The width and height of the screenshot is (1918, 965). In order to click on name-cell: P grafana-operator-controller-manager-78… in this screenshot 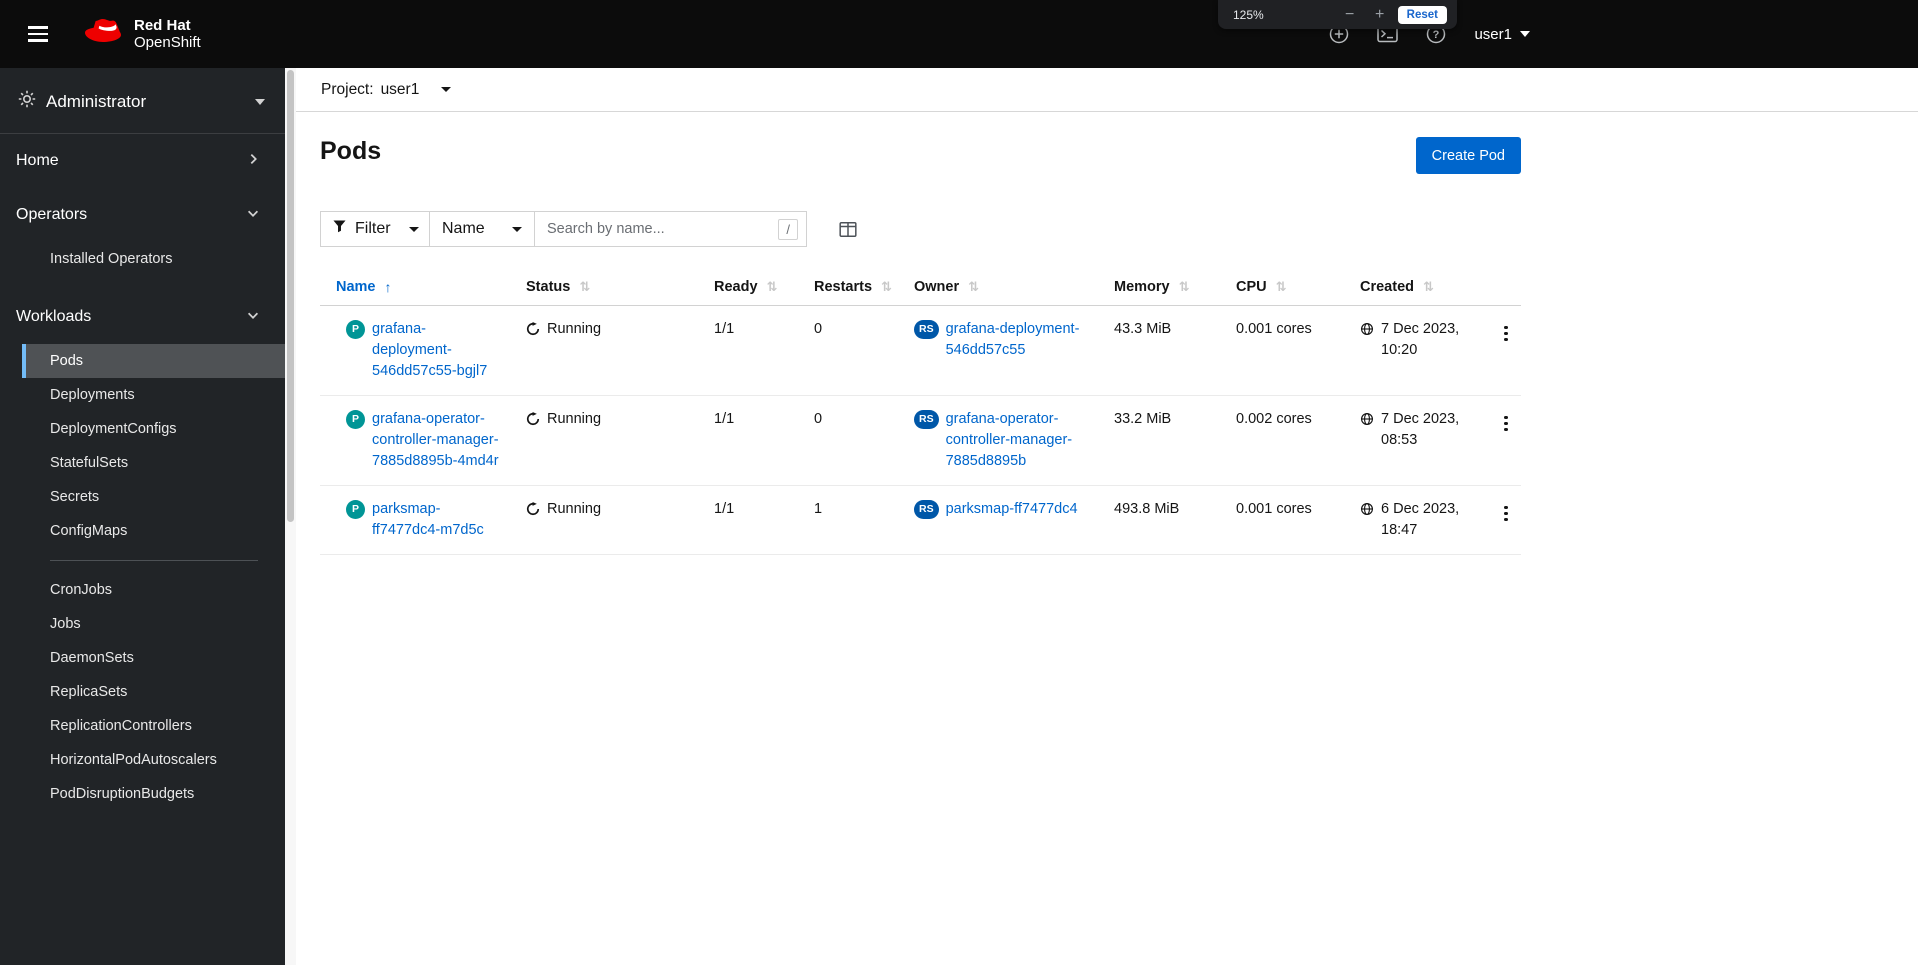, I will do `click(415, 440)`.